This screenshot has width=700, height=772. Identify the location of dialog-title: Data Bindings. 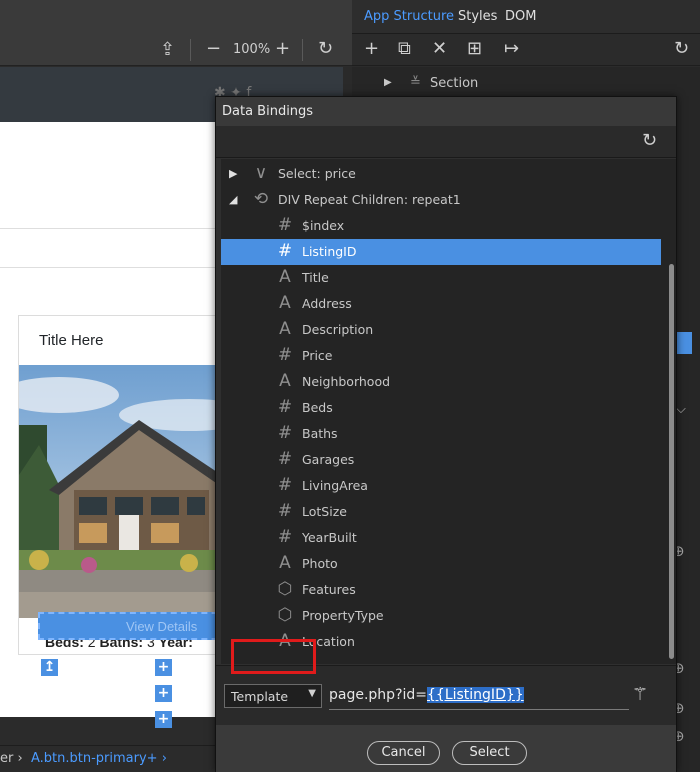
(446, 111).